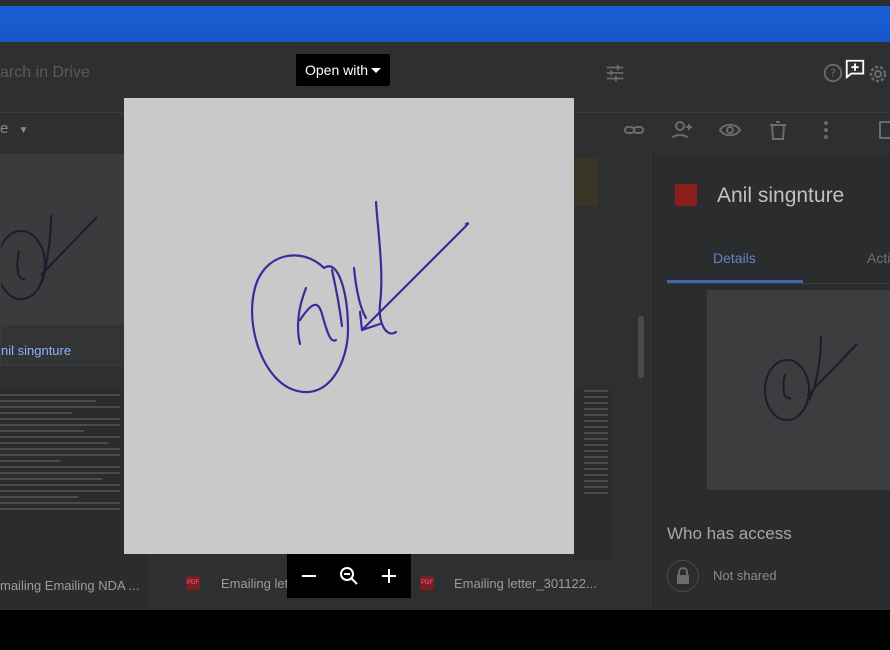 The width and height of the screenshot is (890, 650). Describe the element at coordinates (4, 128) in the screenshot. I see `folder-name: e` at that location.